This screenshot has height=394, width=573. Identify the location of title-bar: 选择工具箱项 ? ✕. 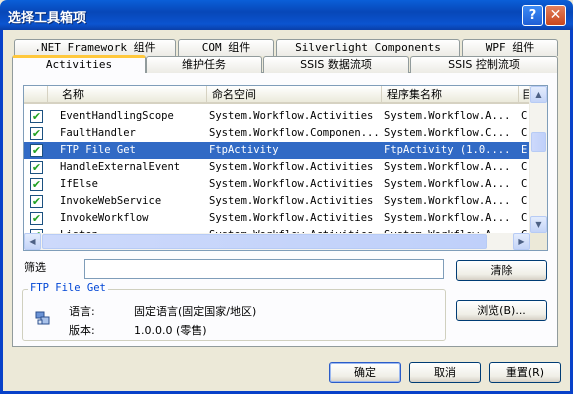
(286, 15).